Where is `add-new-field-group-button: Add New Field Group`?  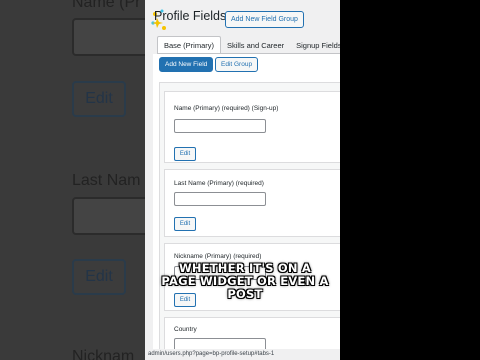
add-new-field-group-button: Add New Field Group is located at coordinates (264, 19).